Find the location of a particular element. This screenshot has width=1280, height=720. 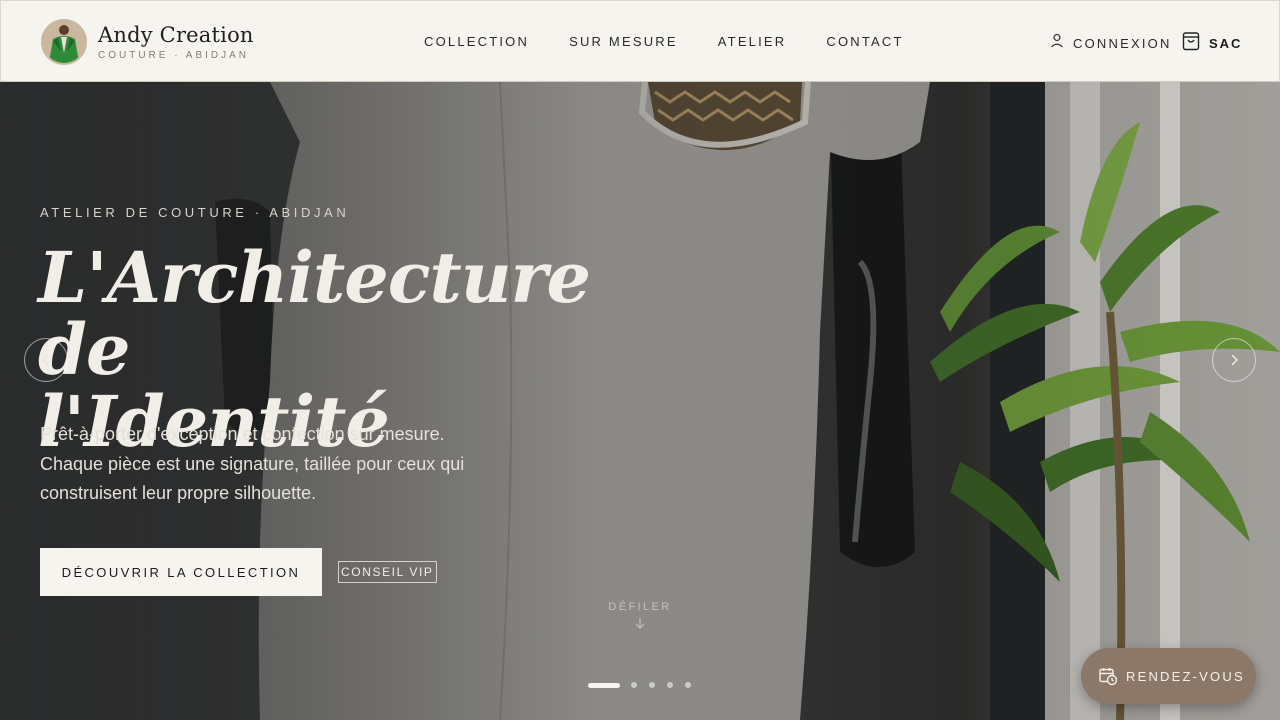

chevron-left-icon is located at coordinates (45, 360).